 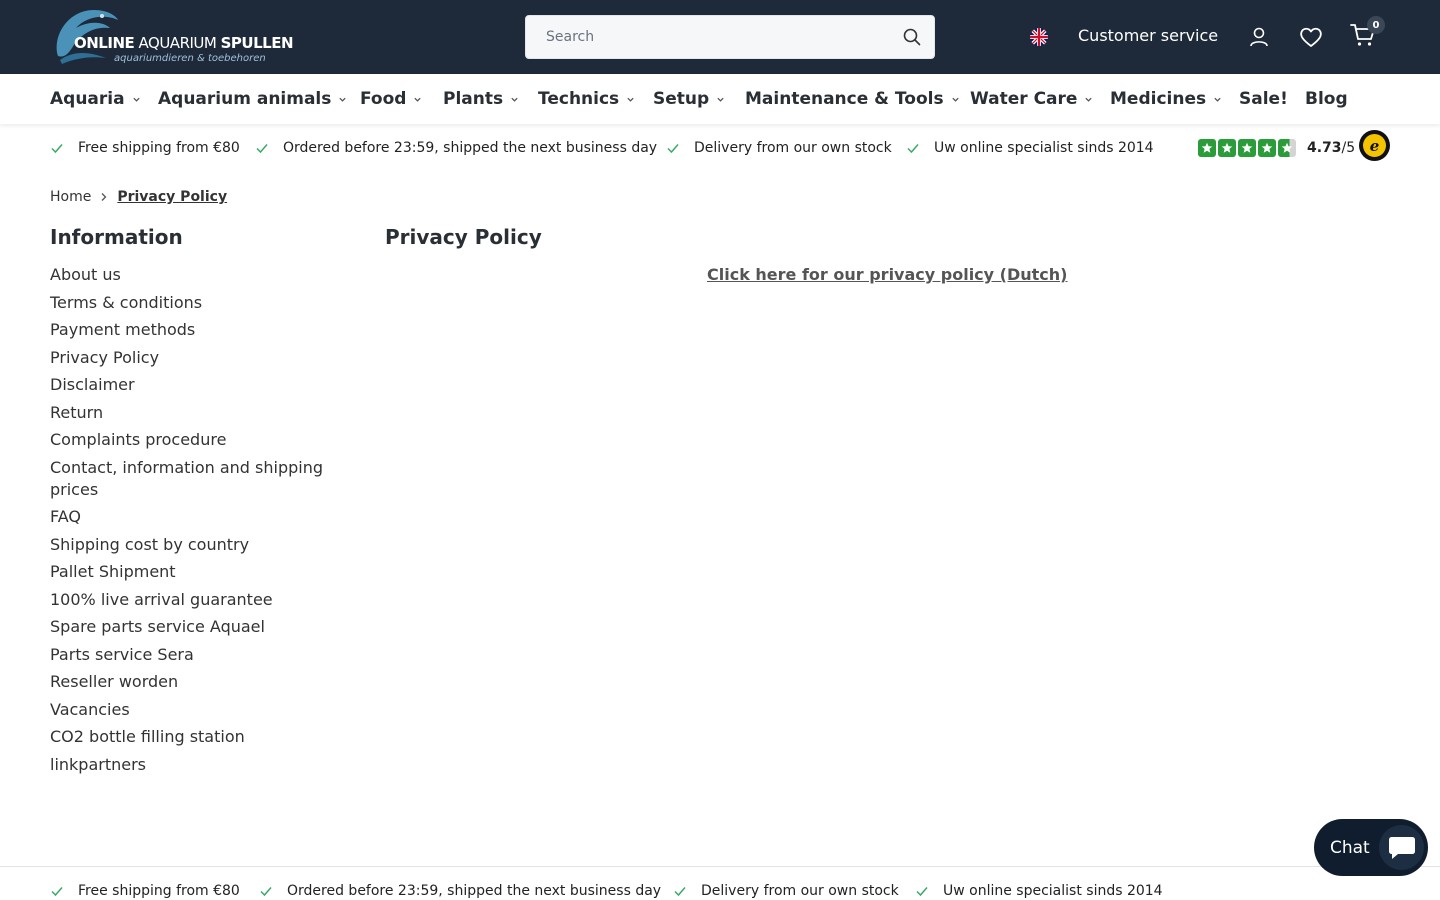 What do you see at coordinates (1371, 847) in the screenshot?
I see `chat-button: Chat` at bounding box center [1371, 847].